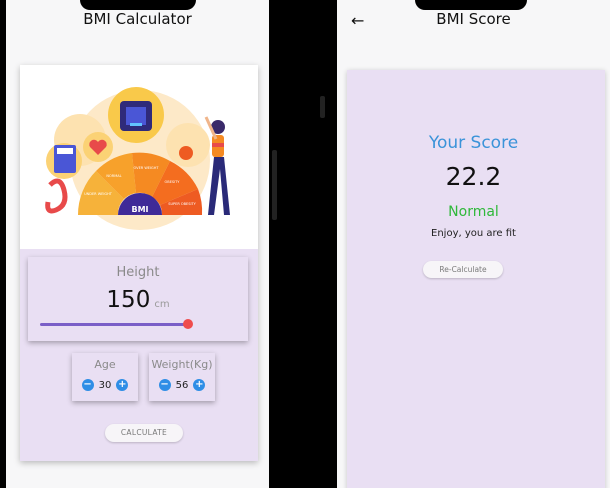 The width and height of the screenshot is (610, 488). I want to click on age-increment-button: +, so click(122, 385).